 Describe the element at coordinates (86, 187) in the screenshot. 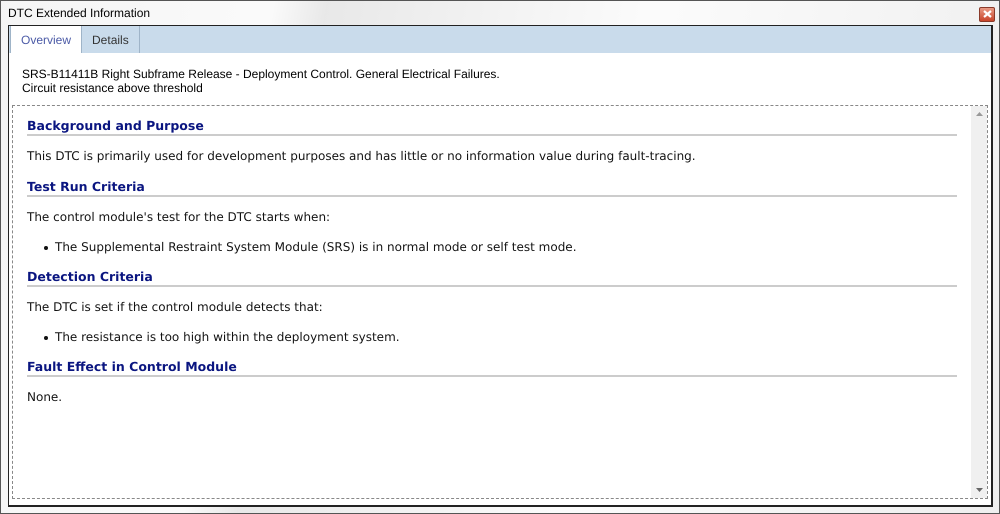

I see `section-heading: Test Run Criteria` at that location.